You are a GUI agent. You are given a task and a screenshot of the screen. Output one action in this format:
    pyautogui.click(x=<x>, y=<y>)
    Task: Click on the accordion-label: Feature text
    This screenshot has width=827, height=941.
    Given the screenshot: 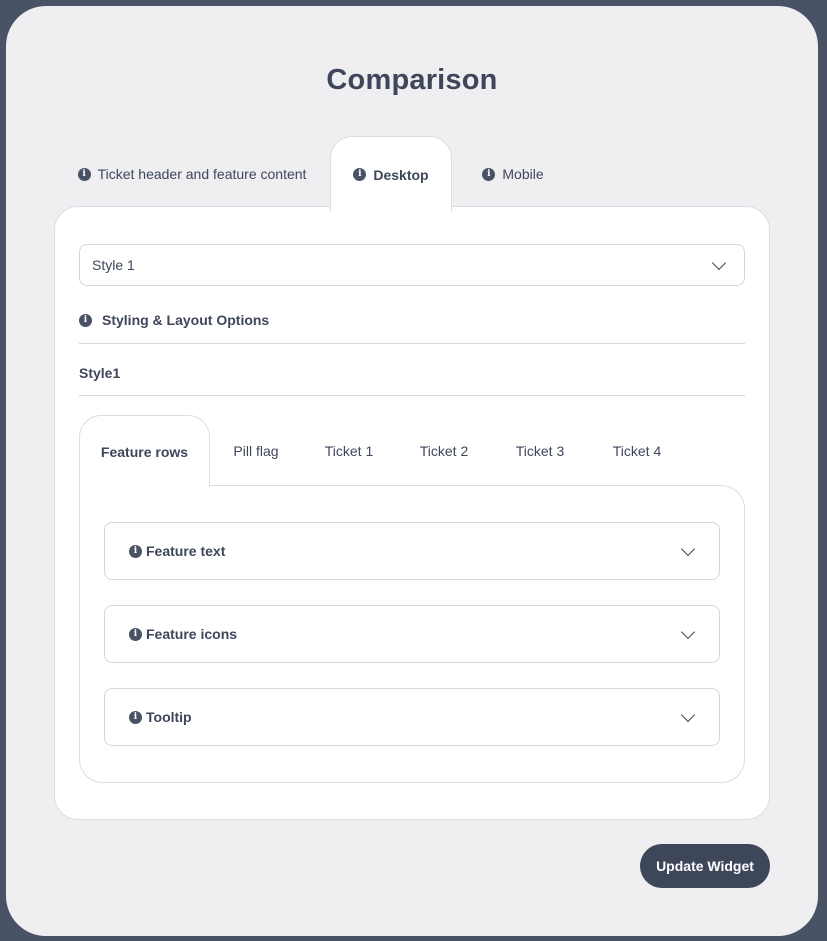 What is the action you would take?
    pyautogui.click(x=186, y=551)
    